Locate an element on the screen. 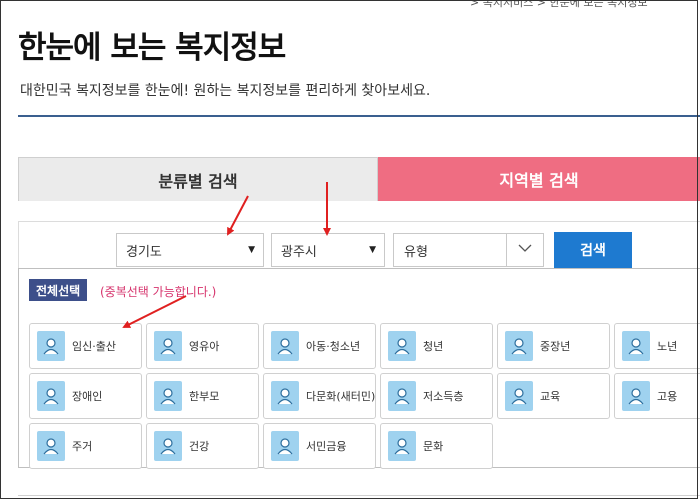 This screenshot has width=700, height=501. category-item: 문화 is located at coordinates (436, 446).